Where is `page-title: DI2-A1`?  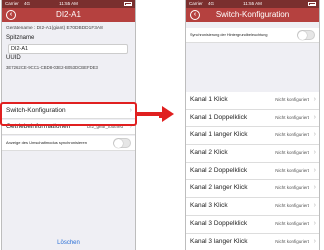 page-title: DI2-A1 is located at coordinates (68, 14).